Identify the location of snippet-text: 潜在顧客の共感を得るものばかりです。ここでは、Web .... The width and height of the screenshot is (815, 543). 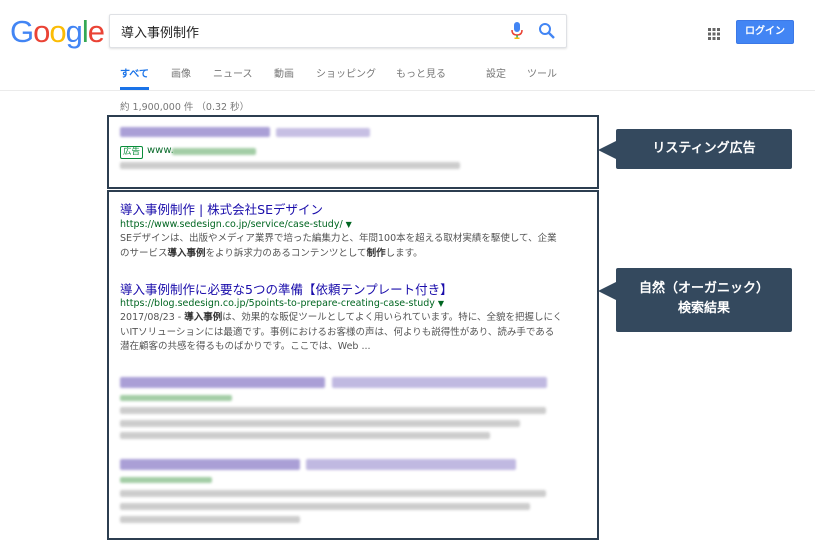
(245, 346).